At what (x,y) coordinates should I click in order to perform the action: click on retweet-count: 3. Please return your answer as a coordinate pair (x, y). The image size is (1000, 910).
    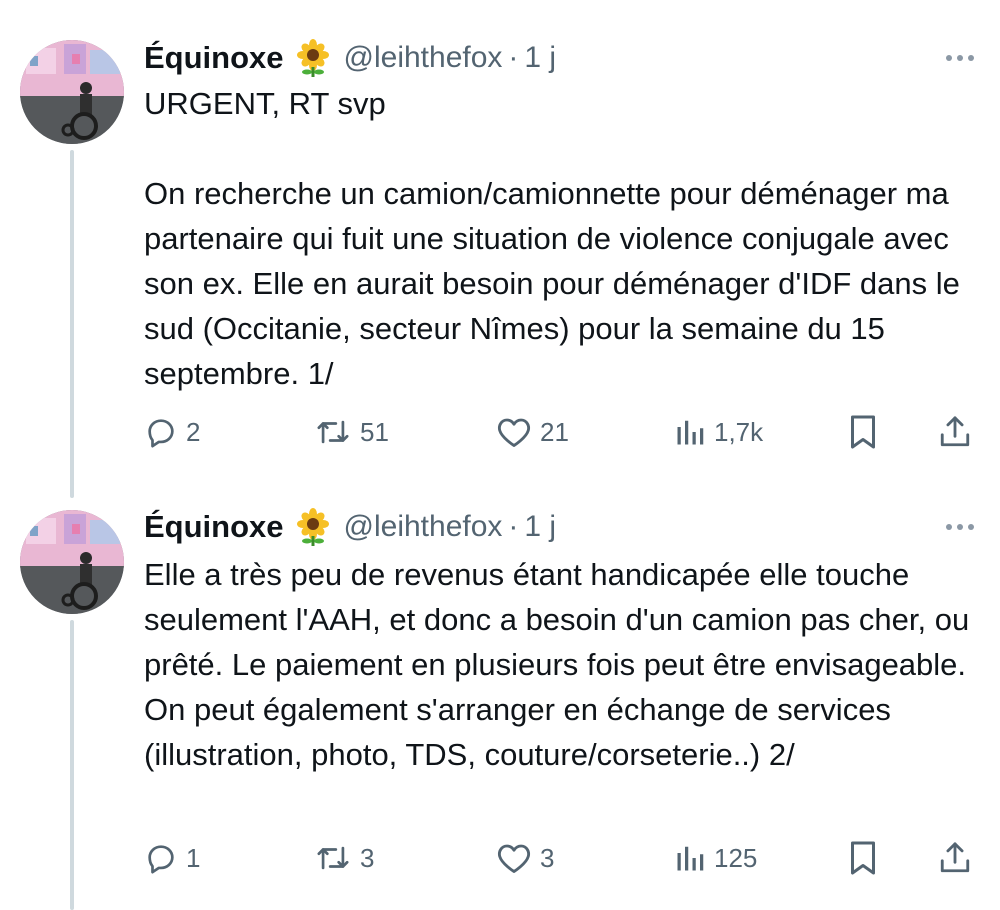
    Looking at the image, I should click on (367, 857).